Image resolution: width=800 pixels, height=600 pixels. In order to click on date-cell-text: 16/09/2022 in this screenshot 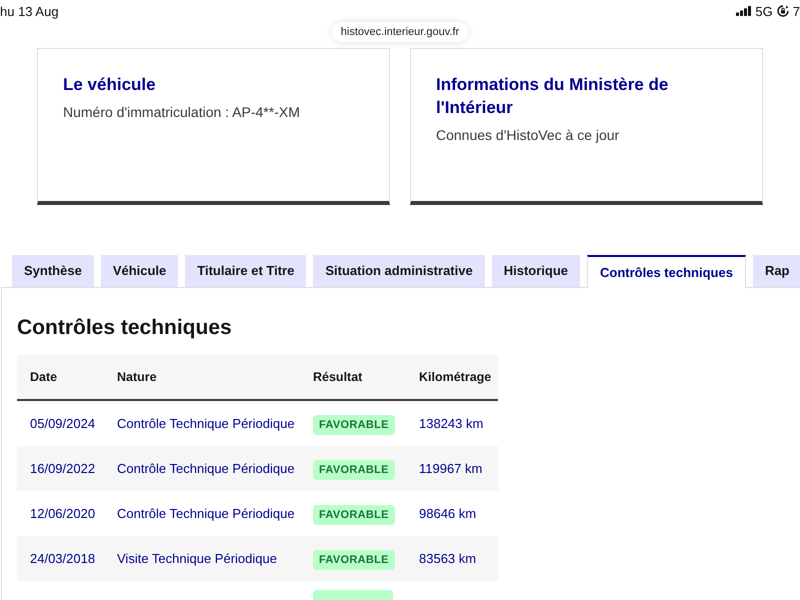, I will do `click(62, 469)`.